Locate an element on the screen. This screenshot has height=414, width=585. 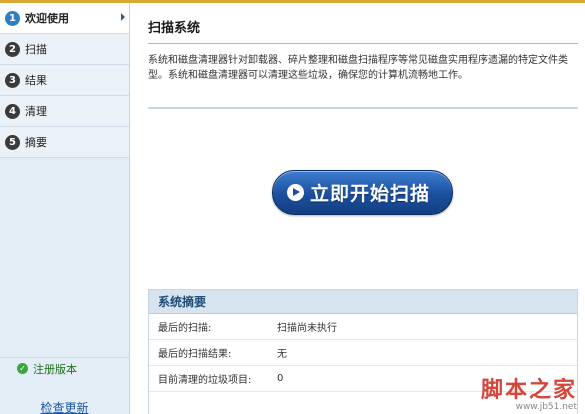
sidebar-step-label: 欢迎使用 is located at coordinates (47, 18).